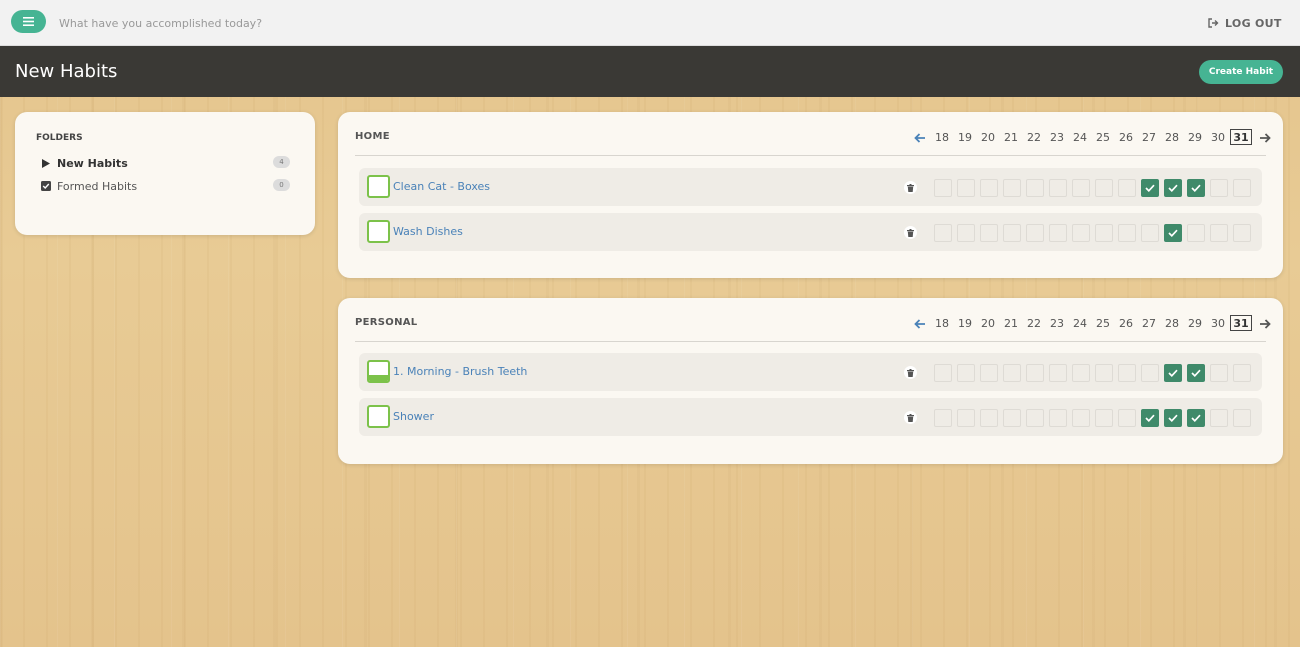 The image size is (1300, 647). I want to click on menu-button, so click(28, 21).